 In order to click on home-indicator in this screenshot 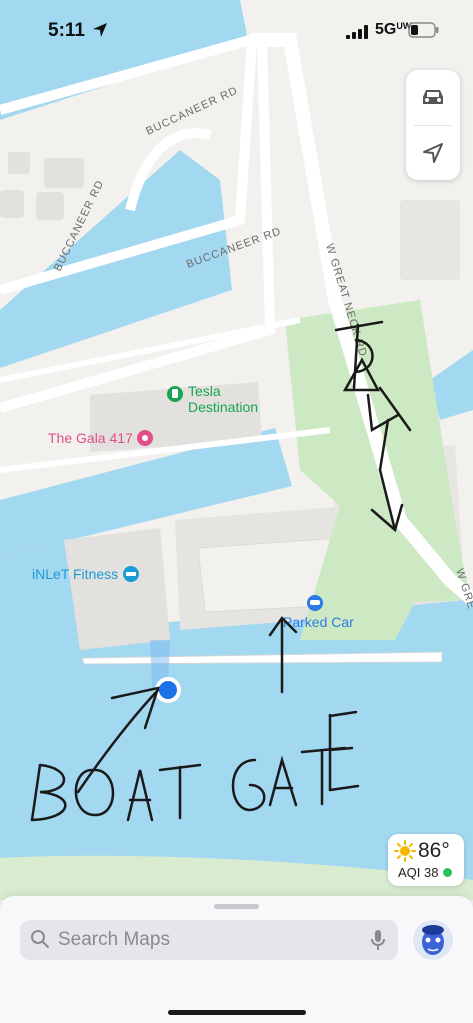, I will do `click(237, 1012)`.